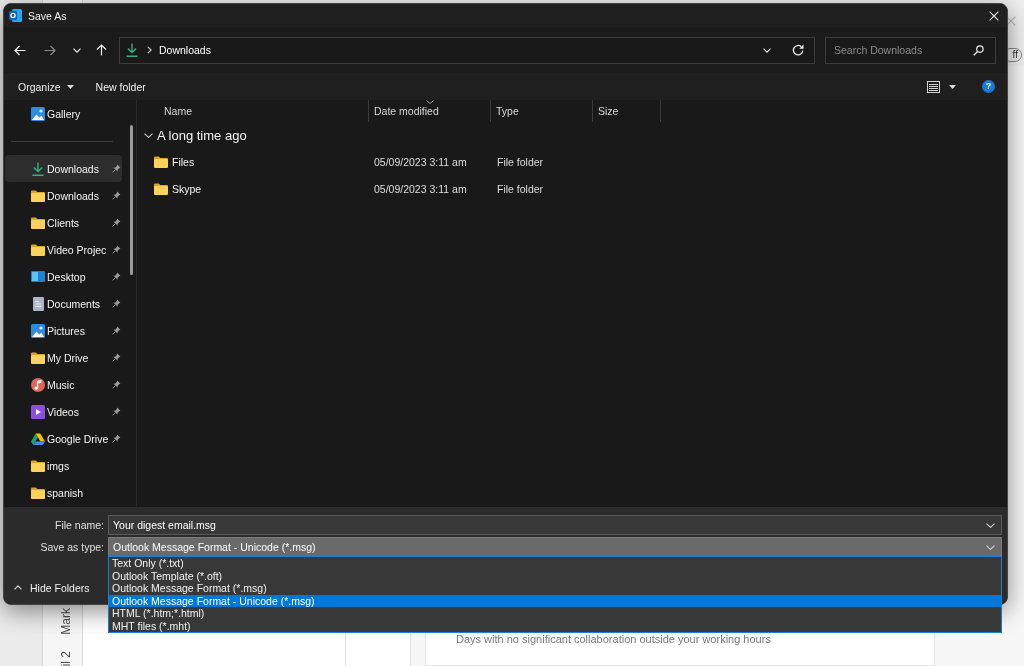 The image size is (1024, 666). I want to click on sidebar-item: My Drive, so click(63, 357).